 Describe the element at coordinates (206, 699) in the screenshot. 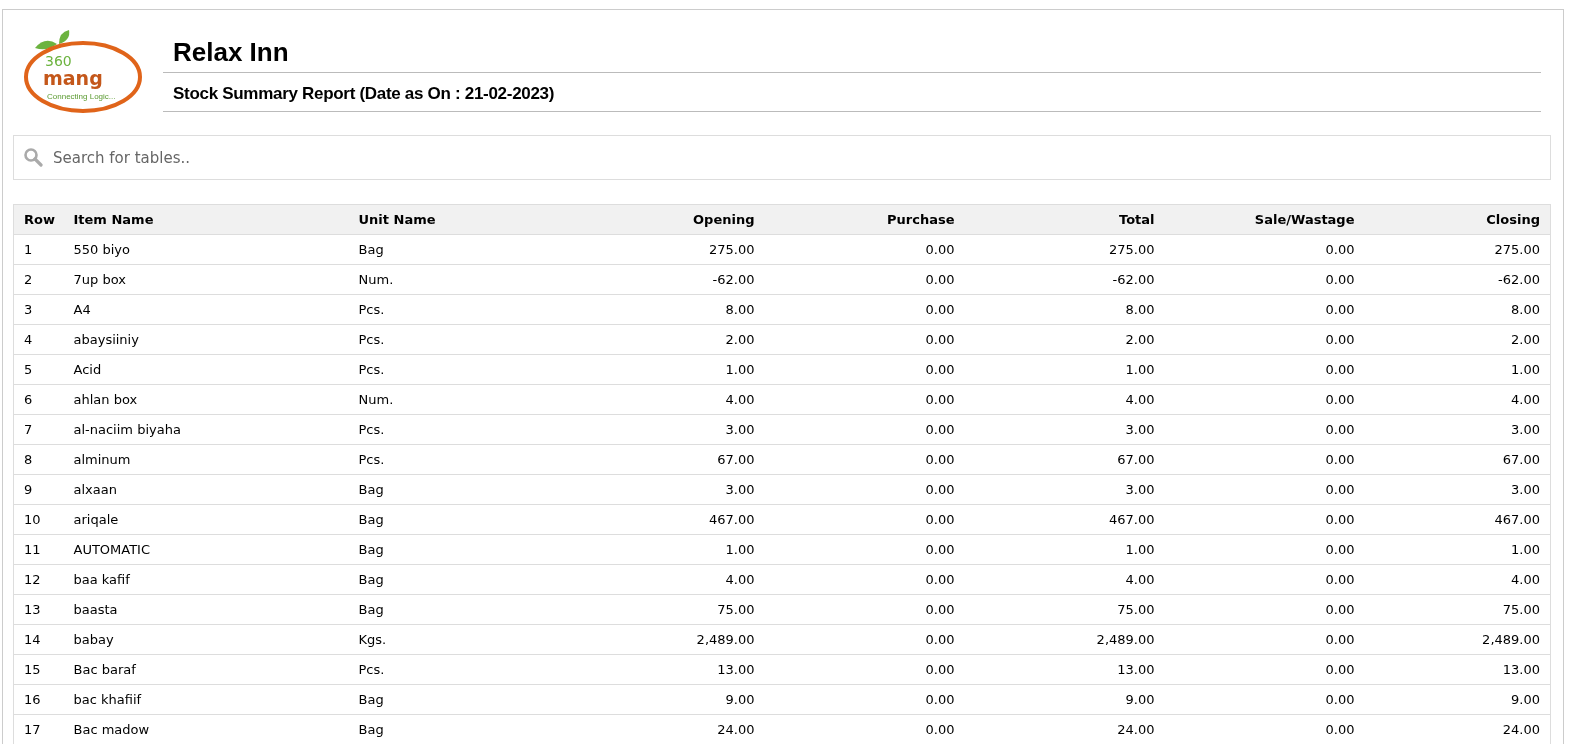

I see `table-cell: bac khafiif` at that location.